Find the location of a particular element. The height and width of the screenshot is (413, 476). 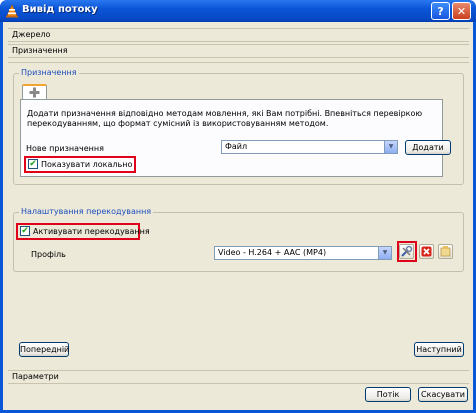

activate-transcode-row: ✔ Активувати перекодування is located at coordinates (85, 231).